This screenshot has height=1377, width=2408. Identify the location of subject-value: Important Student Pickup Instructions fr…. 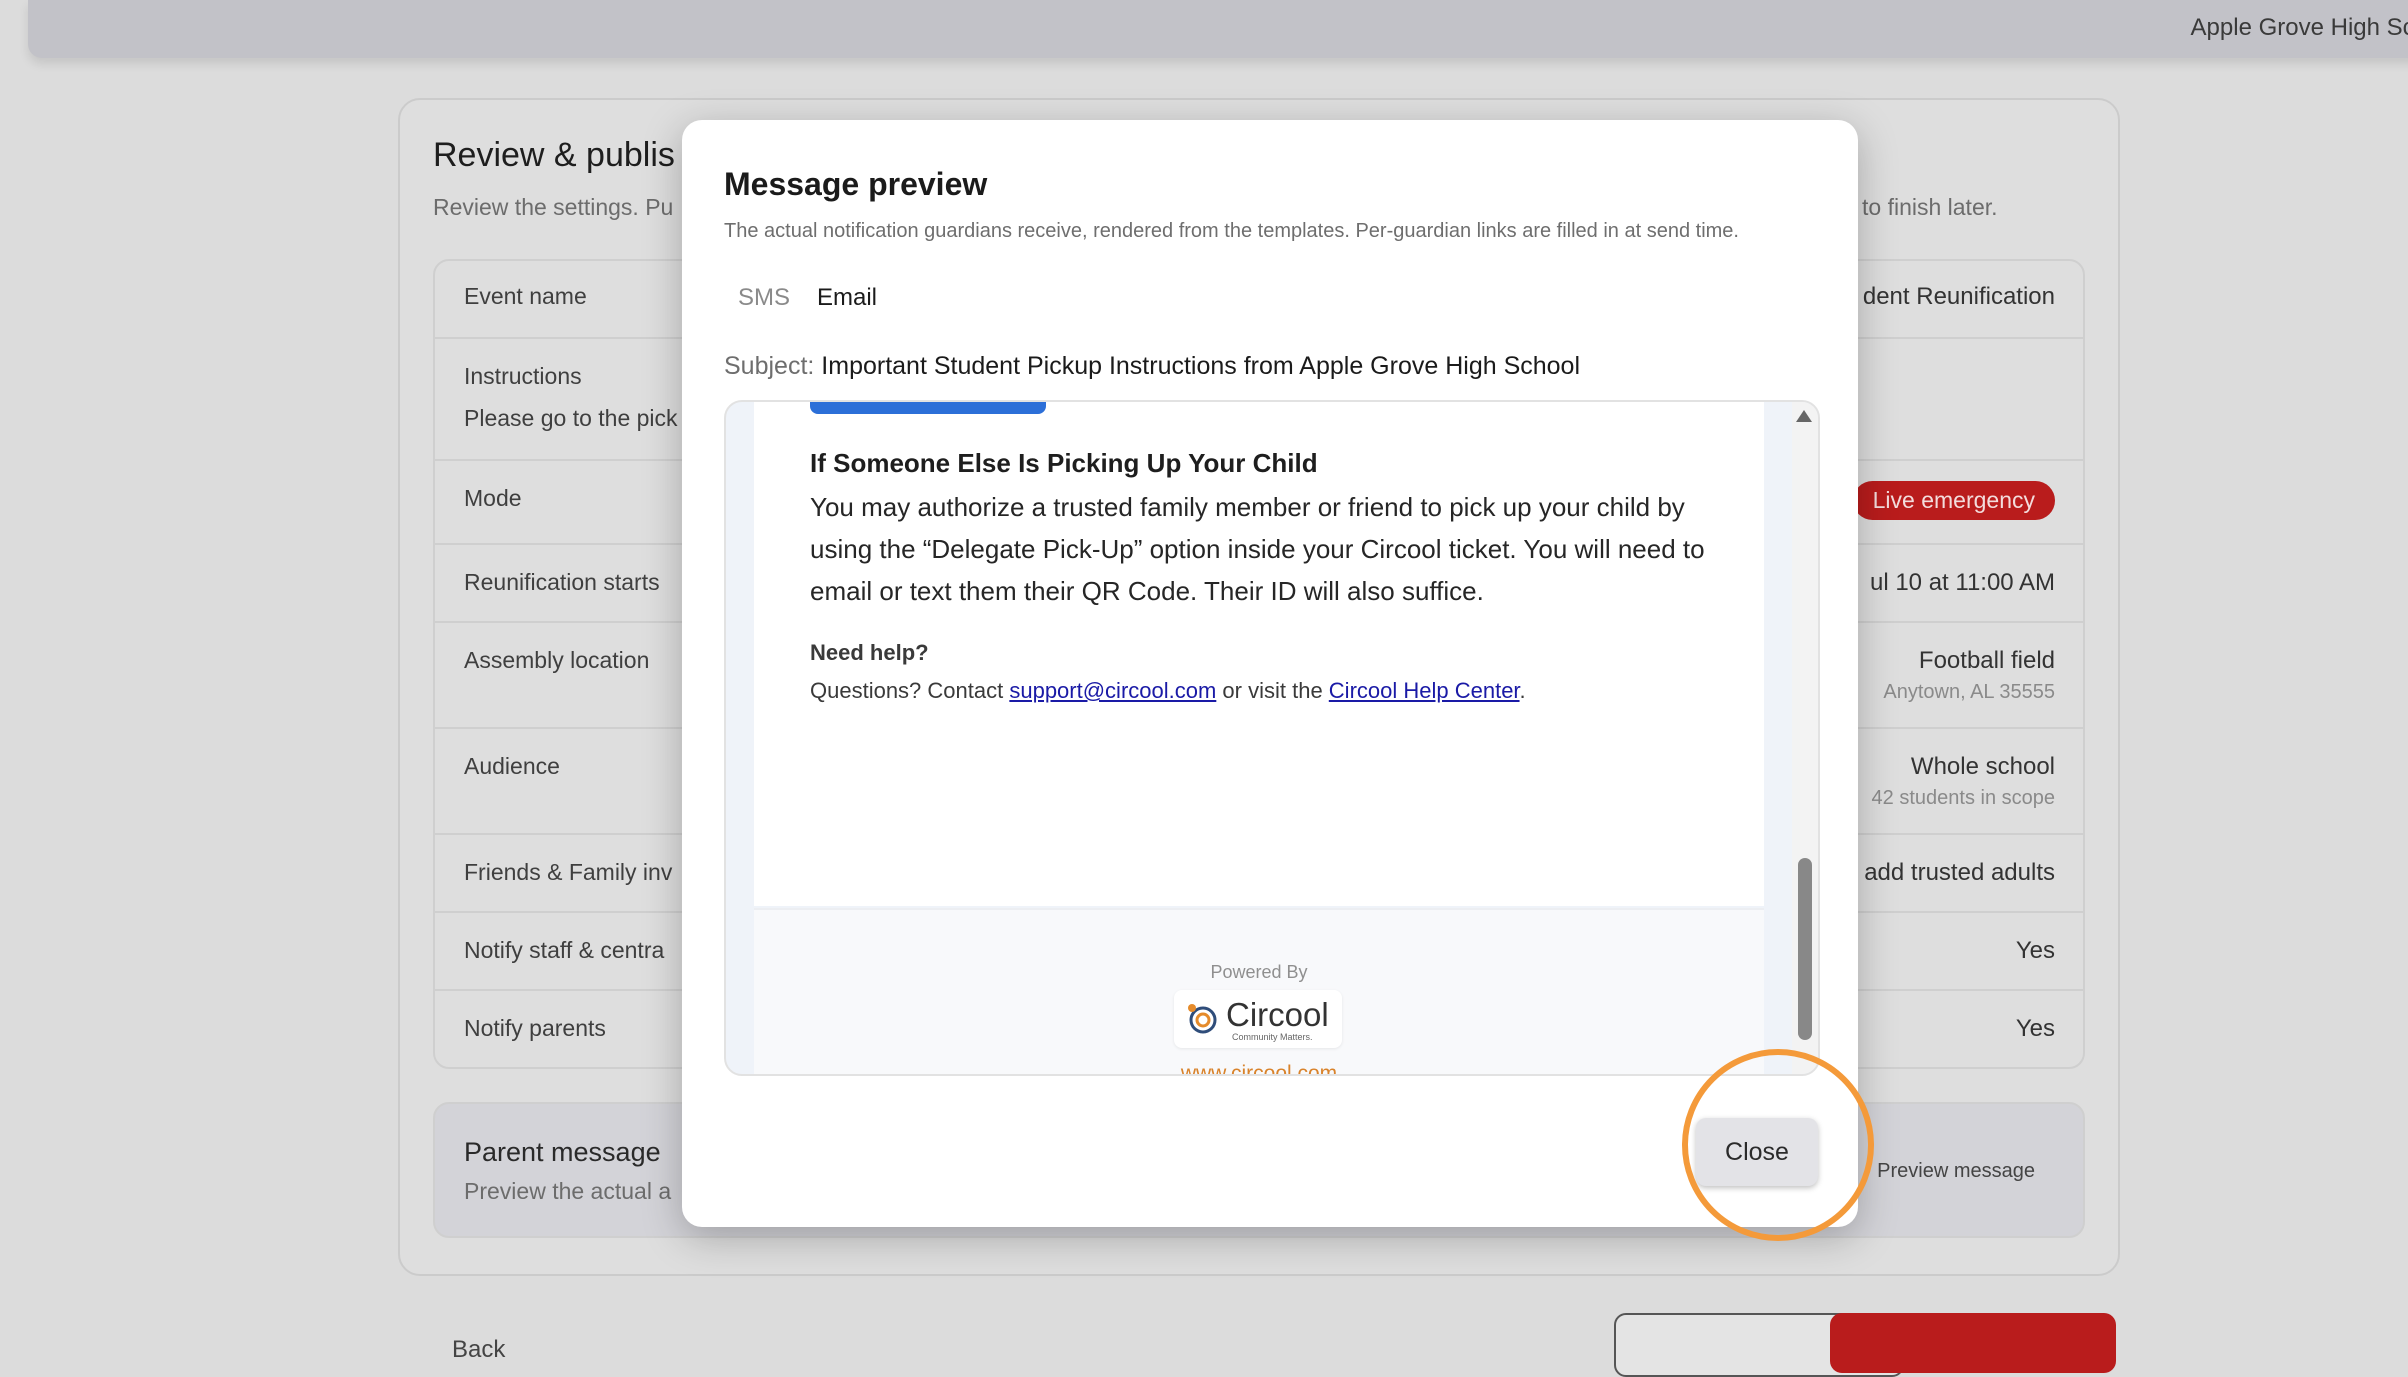
(1201, 366).